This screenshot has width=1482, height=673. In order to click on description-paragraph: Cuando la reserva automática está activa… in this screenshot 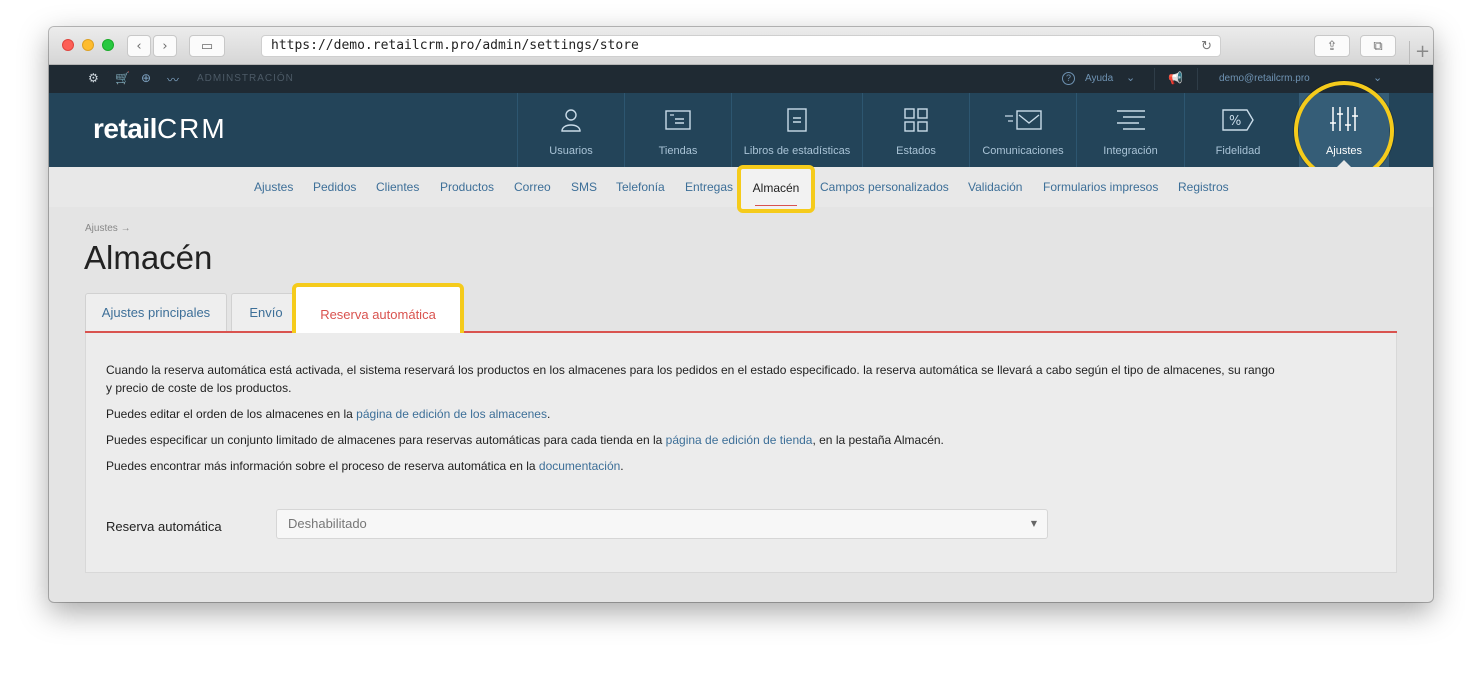, I will do `click(690, 379)`.